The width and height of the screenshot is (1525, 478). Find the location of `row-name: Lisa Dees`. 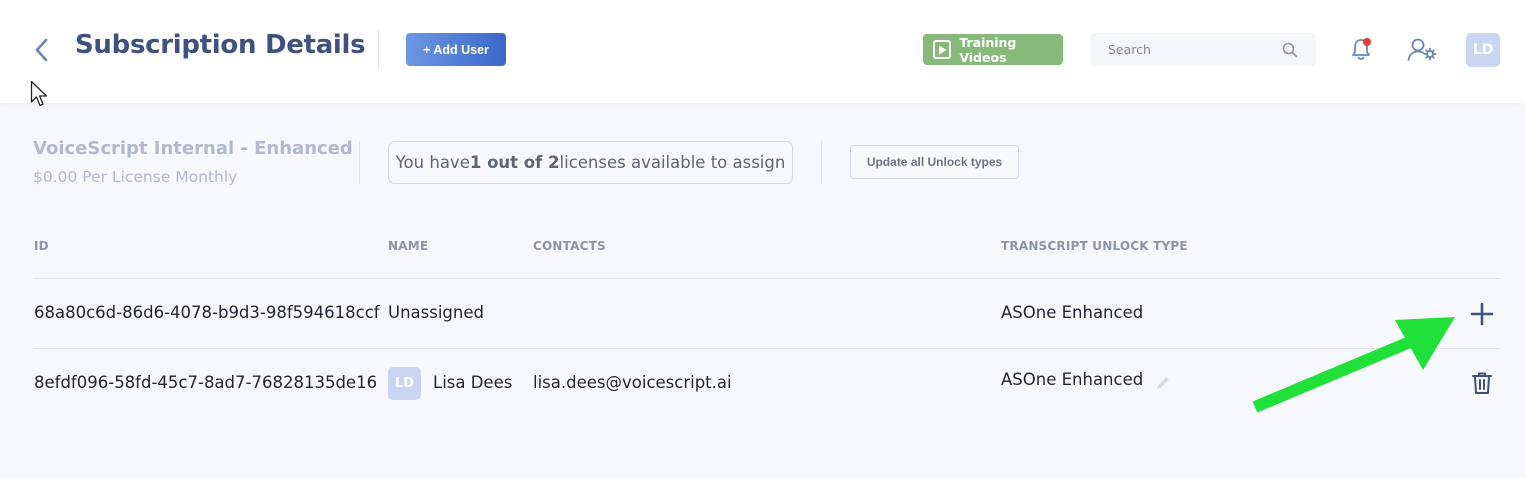

row-name: Lisa Dees is located at coordinates (473, 382).